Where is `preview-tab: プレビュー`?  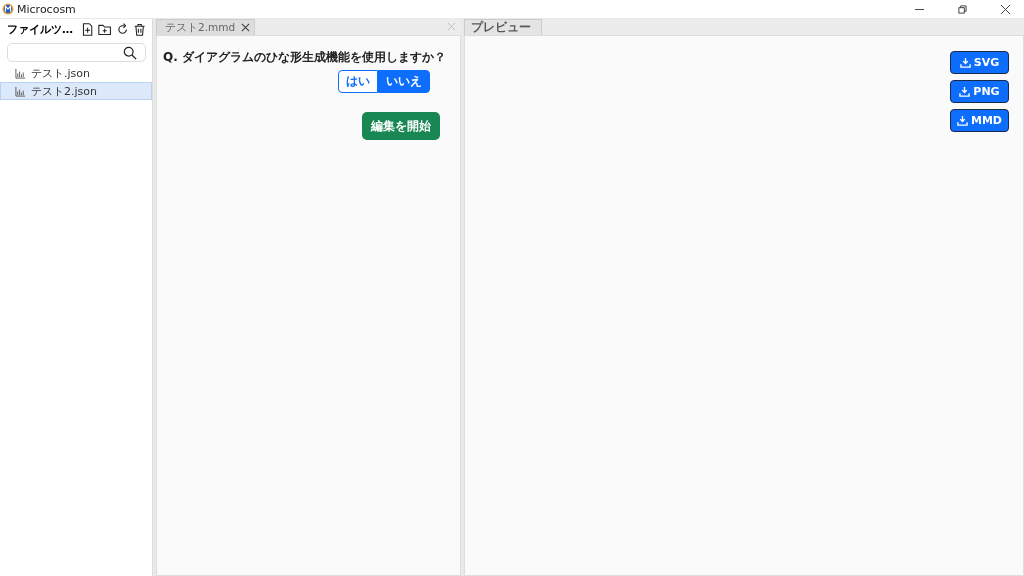
preview-tab: プレビュー is located at coordinates (503, 27).